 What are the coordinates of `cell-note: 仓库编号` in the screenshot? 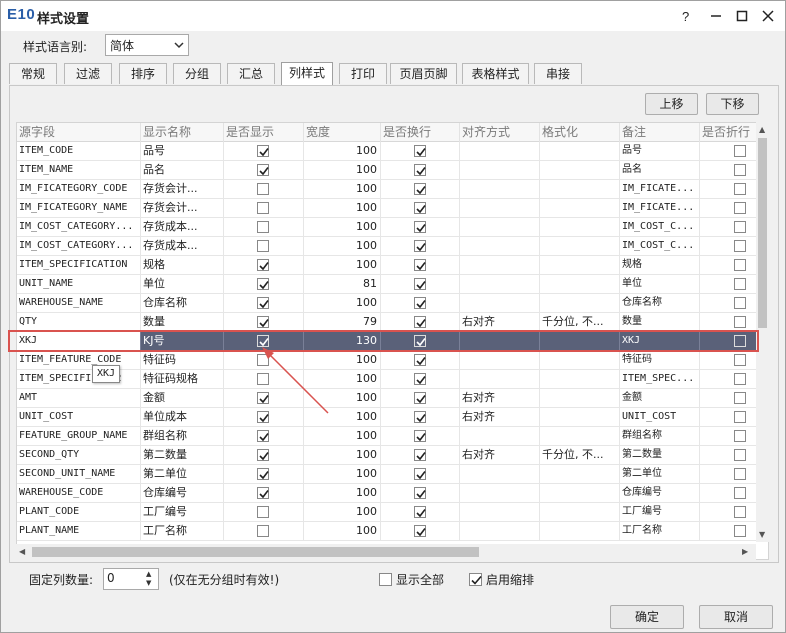 It's located at (660, 493).